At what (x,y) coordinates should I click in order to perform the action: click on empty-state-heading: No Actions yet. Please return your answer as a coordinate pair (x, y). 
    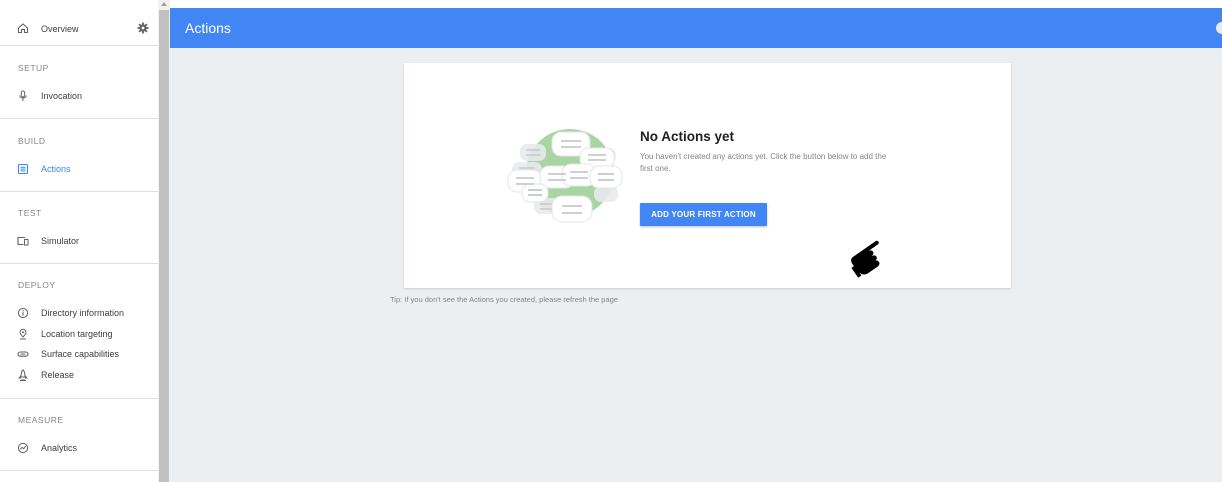
    Looking at the image, I should click on (687, 136).